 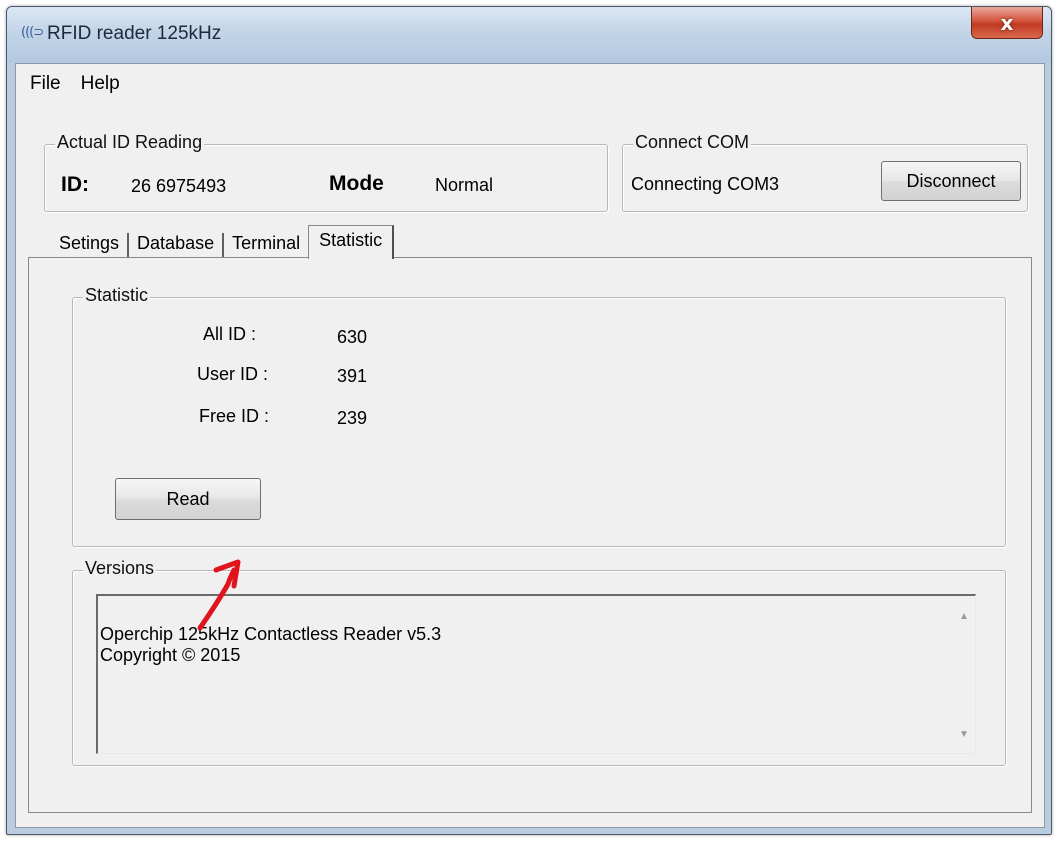 I want to click on connection-status: Connecting COM3, so click(x=705, y=184).